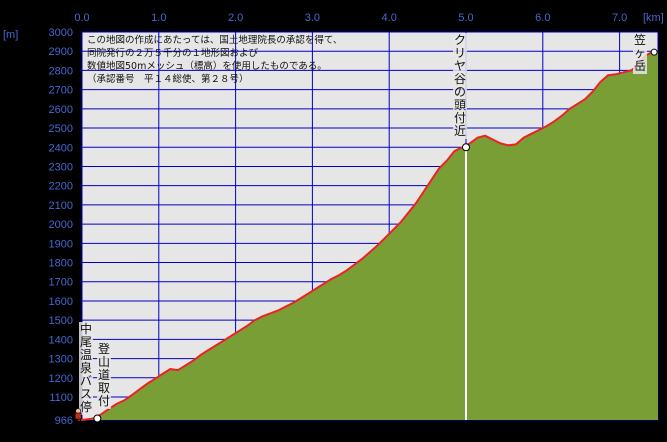 This screenshot has height=442, width=667. I want to click on waypoint-label-char: 山, so click(104, 362).